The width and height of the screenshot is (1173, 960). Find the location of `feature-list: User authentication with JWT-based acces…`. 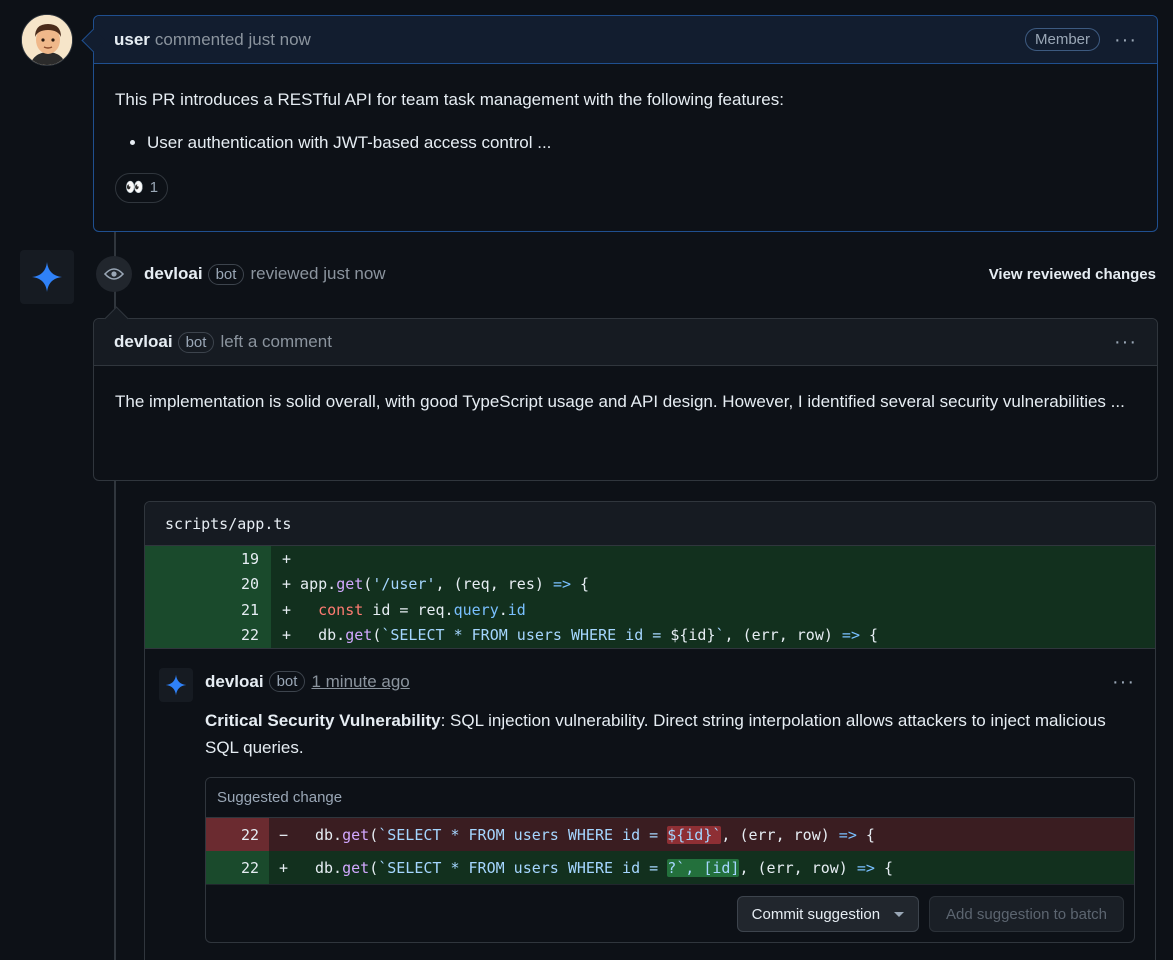

feature-list: User authentication with JWT-based acces… is located at coordinates (641, 143).